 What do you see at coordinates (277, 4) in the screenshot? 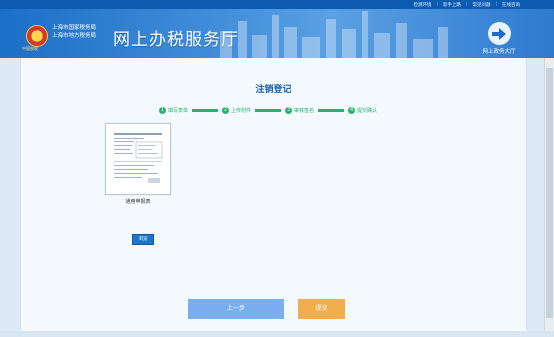
I see `top-bar: 检测环境 | 新手上路 | 常见问题 | 在线咨询` at bounding box center [277, 4].